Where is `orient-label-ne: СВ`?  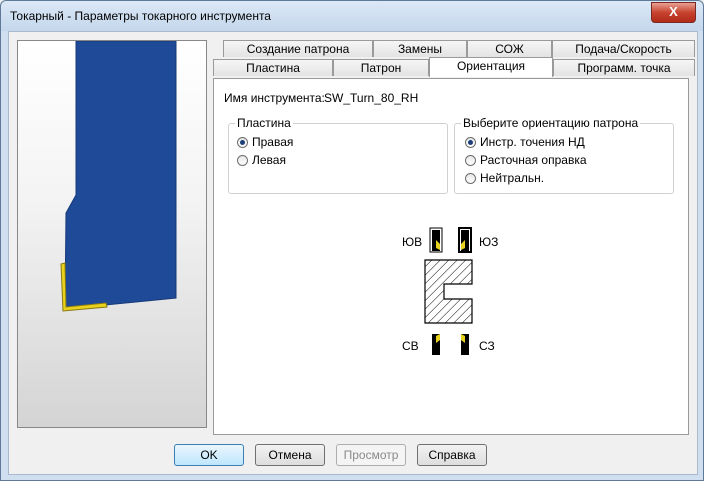
orient-label-ne: СВ is located at coordinates (410, 346).